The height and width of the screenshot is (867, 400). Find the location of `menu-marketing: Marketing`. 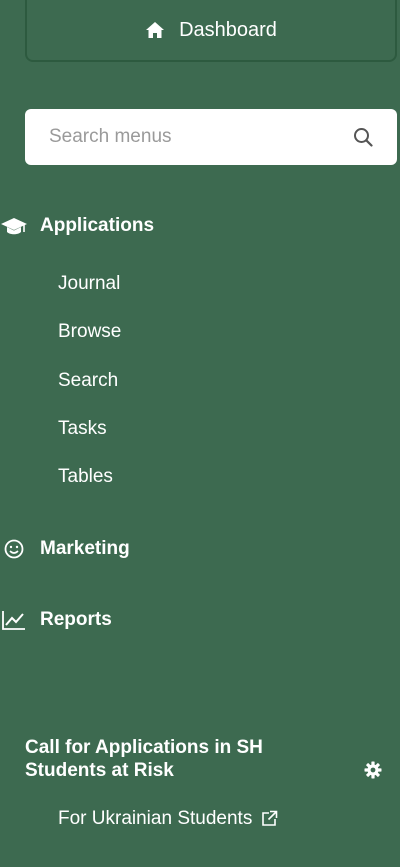

menu-marketing: Marketing is located at coordinates (65, 549).